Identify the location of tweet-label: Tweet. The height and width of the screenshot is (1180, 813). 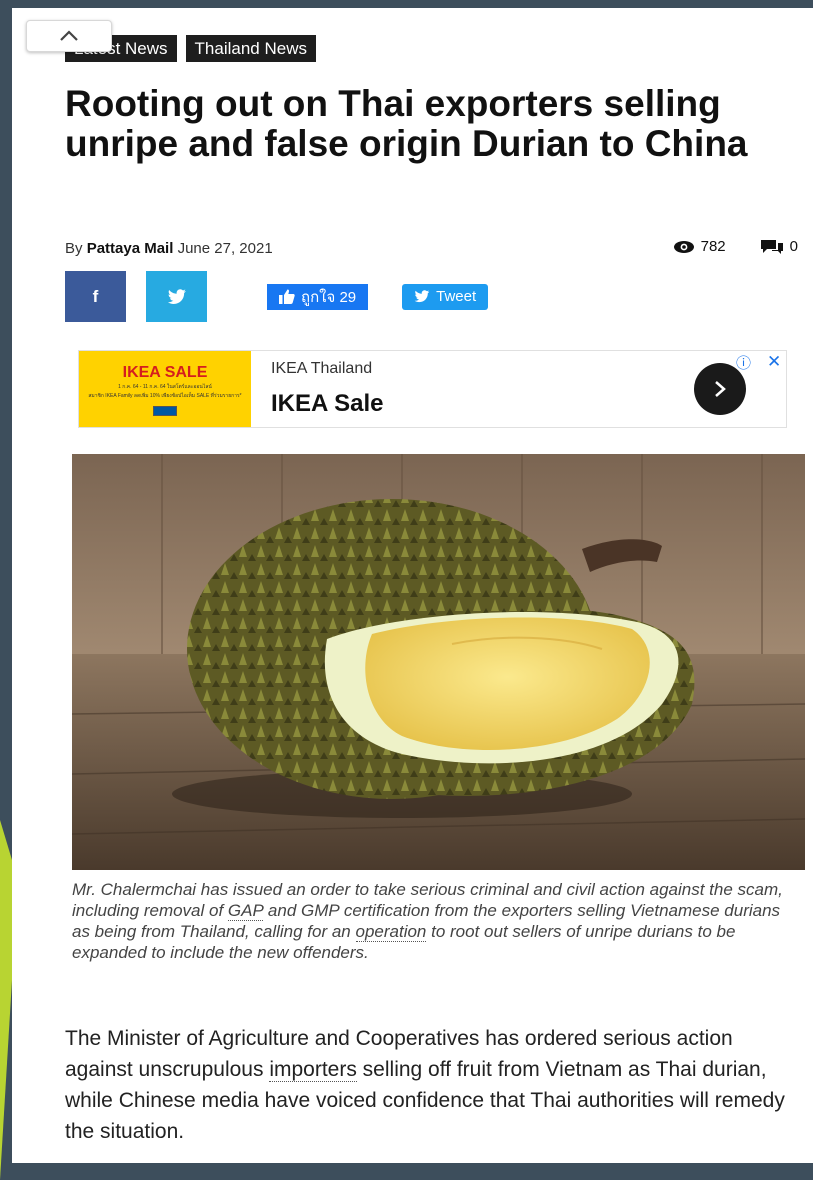
(456, 296).